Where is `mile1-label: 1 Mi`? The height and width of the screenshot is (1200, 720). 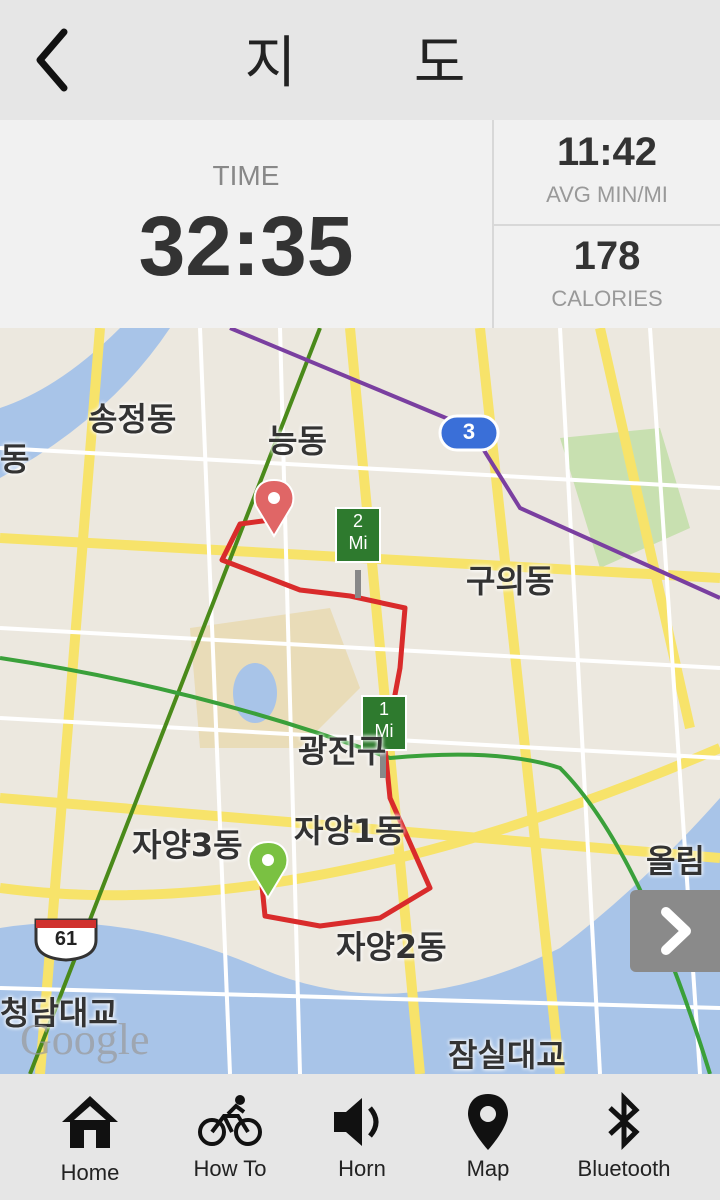
mile1-label: 1 Mi is located at coordinates (384, 720).